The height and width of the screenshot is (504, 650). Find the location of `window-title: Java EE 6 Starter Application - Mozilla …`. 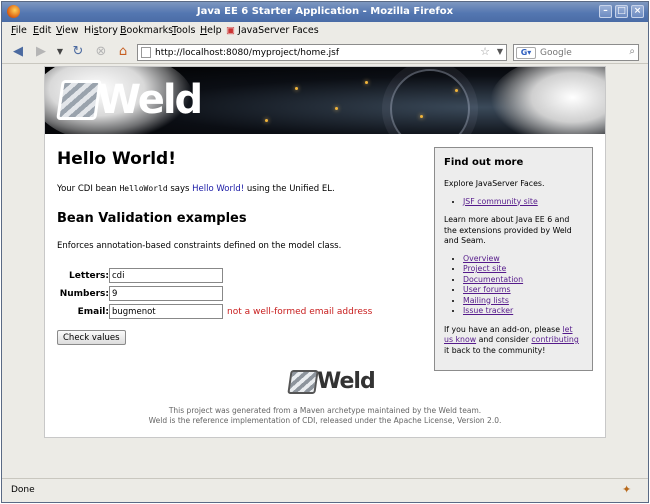

window-title: Java EE 6 Starter Application - Mozilla … is located at coordinates (325, 11).